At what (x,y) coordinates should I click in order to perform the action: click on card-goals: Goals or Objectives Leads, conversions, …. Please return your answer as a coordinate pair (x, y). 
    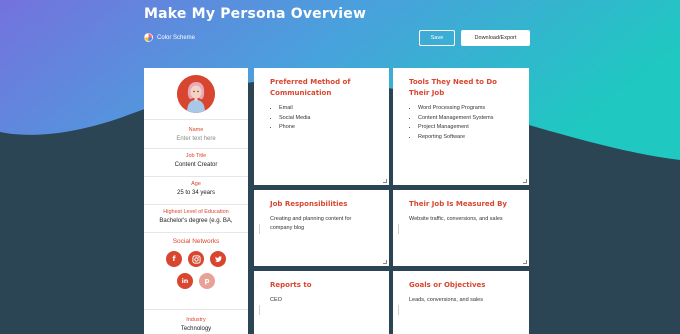
    Looking at the image, I should click on (461, 302).